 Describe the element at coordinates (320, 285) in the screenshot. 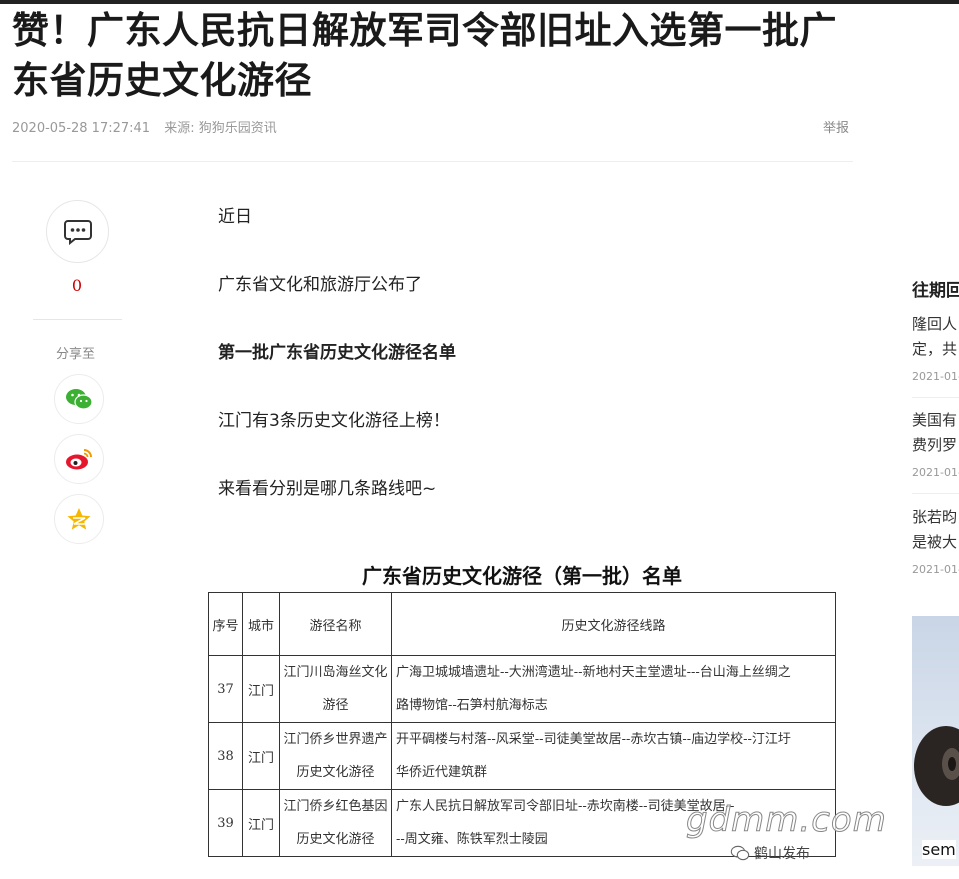

I see `article-paragraph: 广东省文化和旅游厅公布了` at that location.